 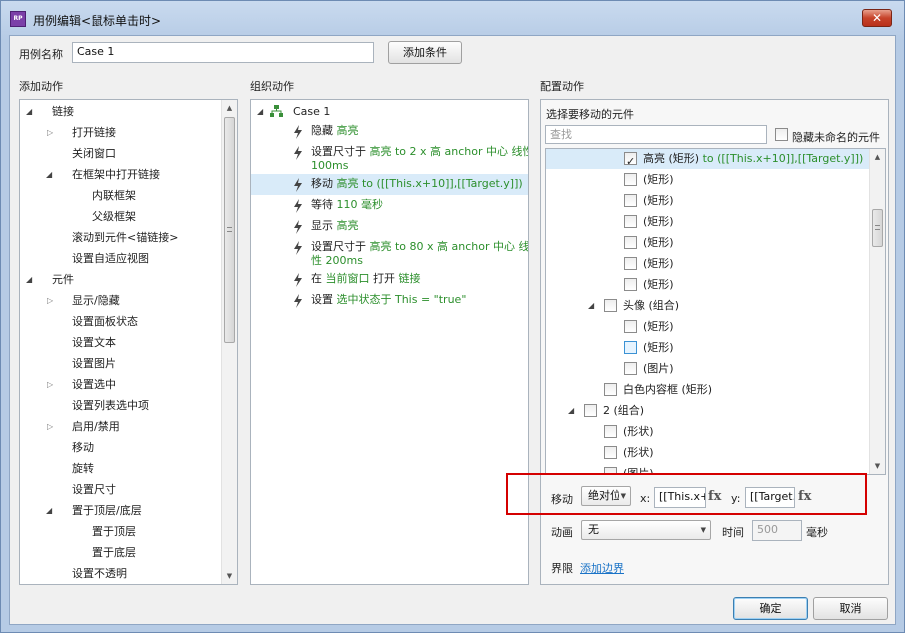 I want to click on add-action-item: ◢ 置于顶层/底层, so click(x=120, y=510).